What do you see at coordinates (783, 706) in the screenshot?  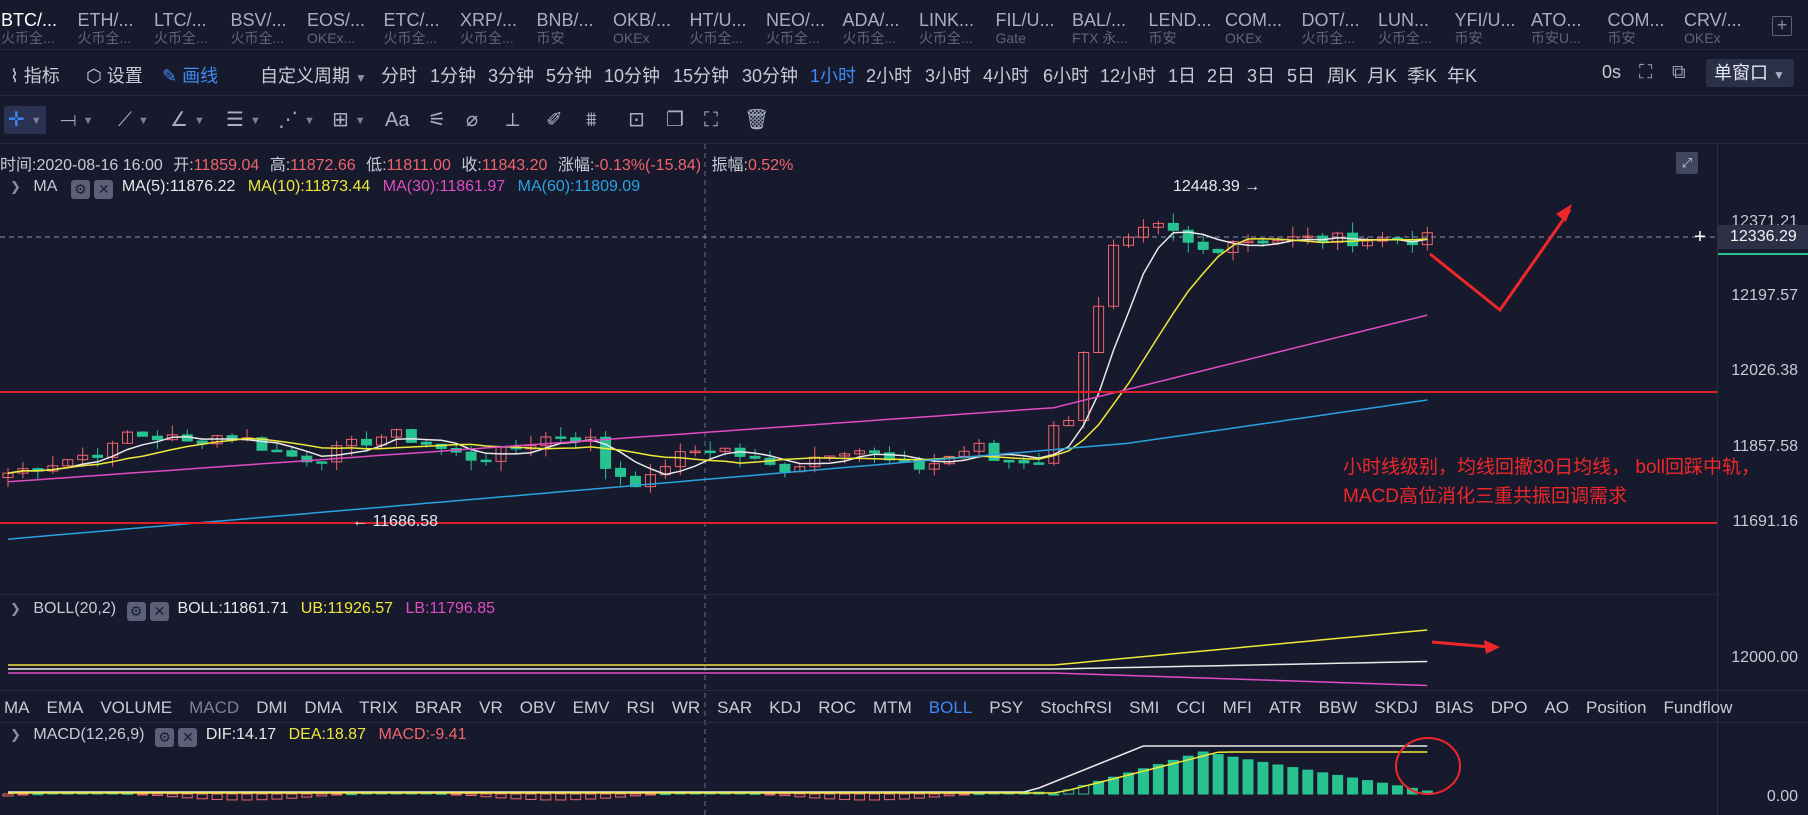 I see `indicator-tab: KDJ` at bounding box center [783, 706].